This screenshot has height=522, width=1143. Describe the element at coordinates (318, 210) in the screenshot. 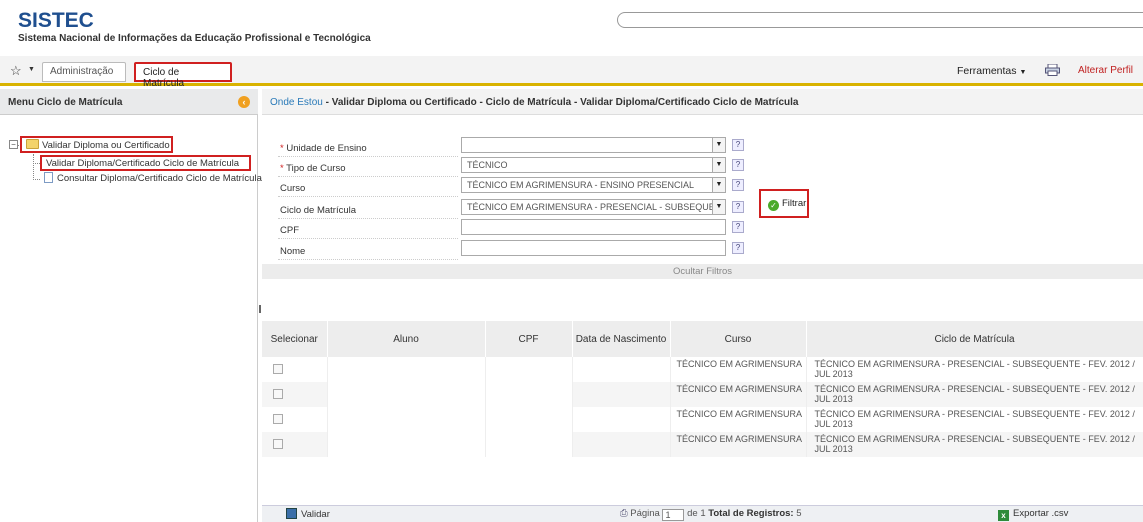

I see `ciclo-label: Ciclo de Matrícula` at that location.